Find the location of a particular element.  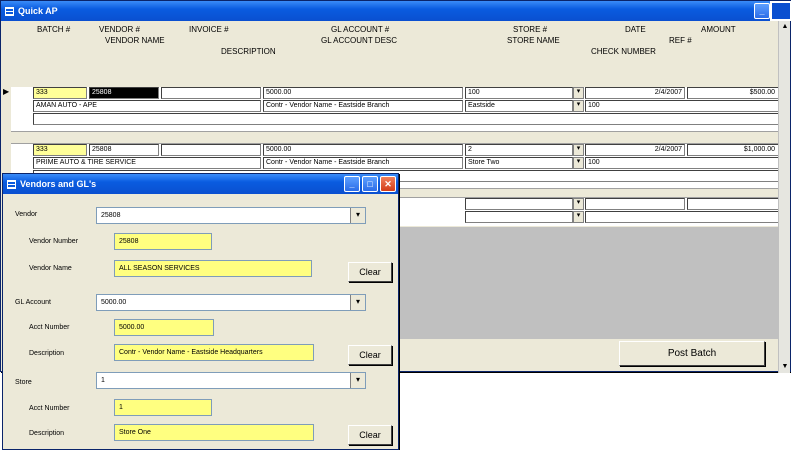

vendor-name-field: ALL SEASON SERVICES is located at coordinates (213, 268).